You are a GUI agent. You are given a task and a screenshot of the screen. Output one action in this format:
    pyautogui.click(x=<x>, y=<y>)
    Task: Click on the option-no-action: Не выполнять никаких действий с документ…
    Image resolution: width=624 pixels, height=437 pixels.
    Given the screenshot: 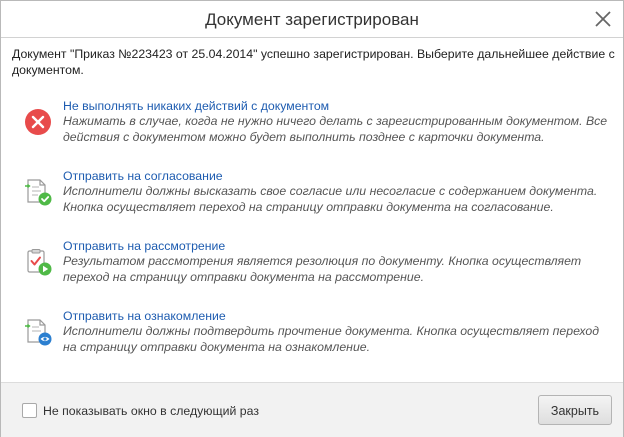 What is the action you would take?
    pyautogui.click(x=318, y=122)
    